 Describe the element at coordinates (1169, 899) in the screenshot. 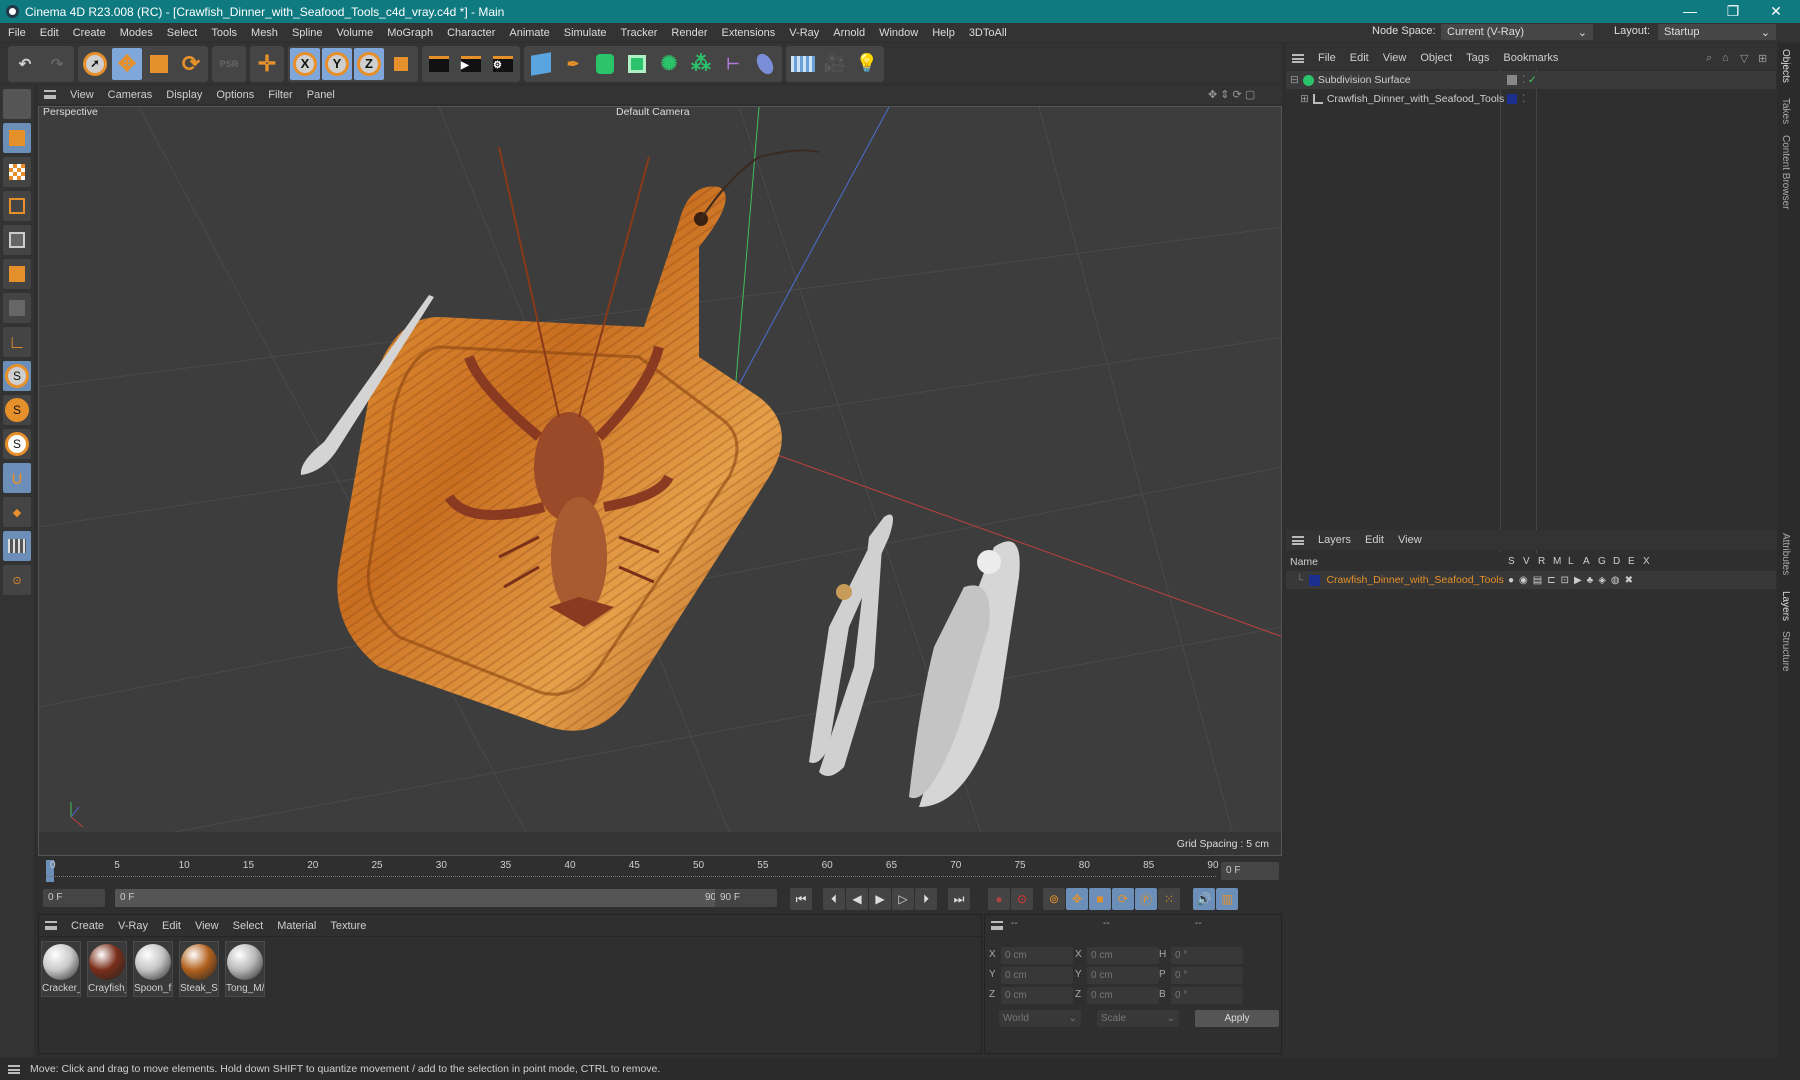

I see `pla-key-icon: ⁙` at that location.